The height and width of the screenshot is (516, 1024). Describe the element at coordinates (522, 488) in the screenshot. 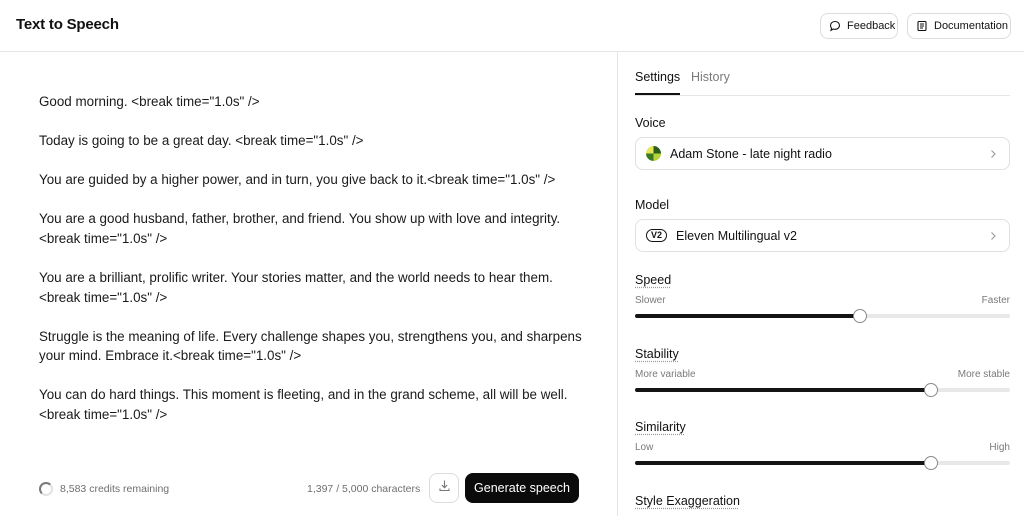

I see `generate-speech-button: Generate speech` at that location.